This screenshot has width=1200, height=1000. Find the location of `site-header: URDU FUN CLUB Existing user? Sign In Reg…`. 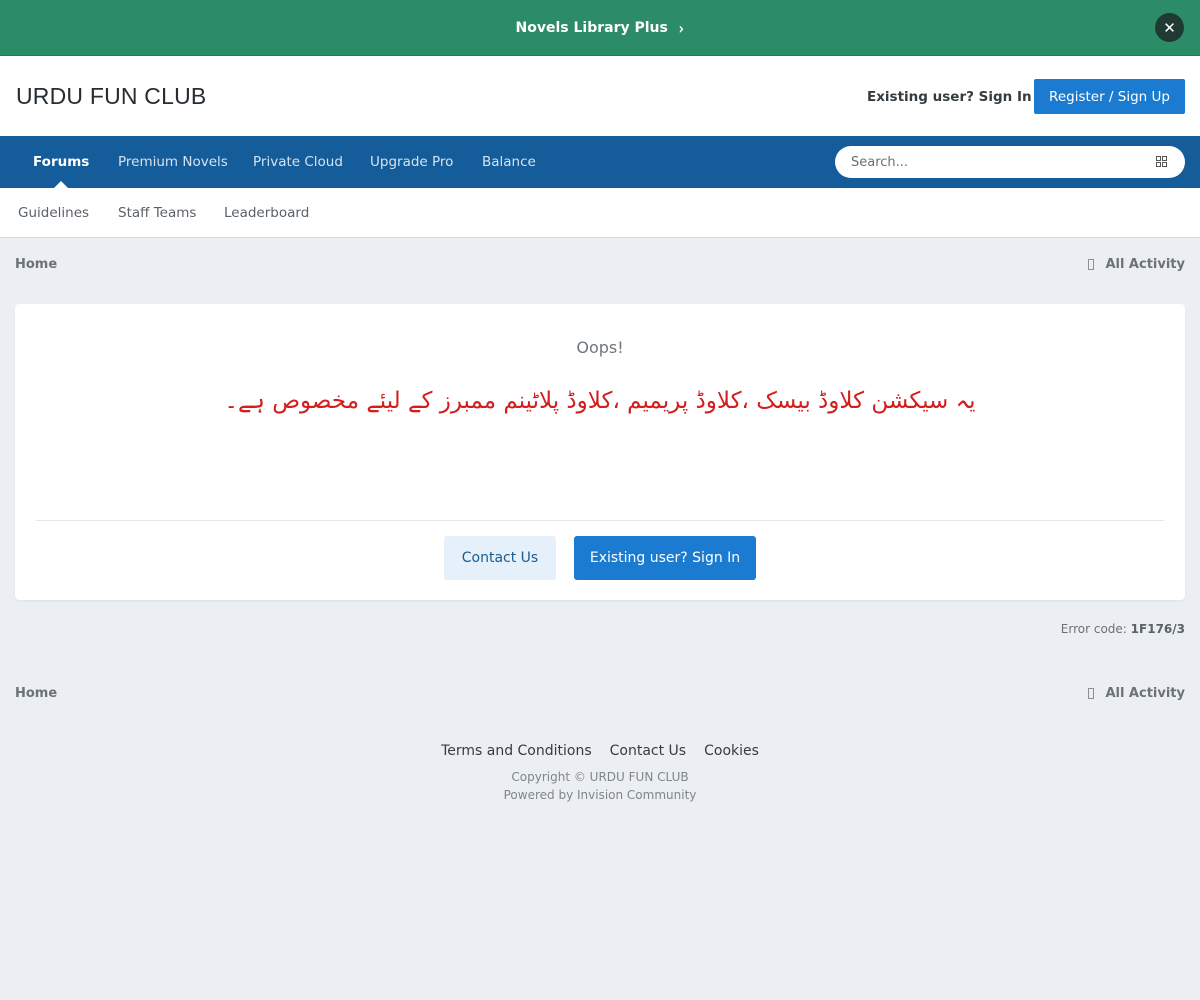

site-header: URDU FUN CLUB Existing user? Sign In Reg… is located at coordinates (600, 96).